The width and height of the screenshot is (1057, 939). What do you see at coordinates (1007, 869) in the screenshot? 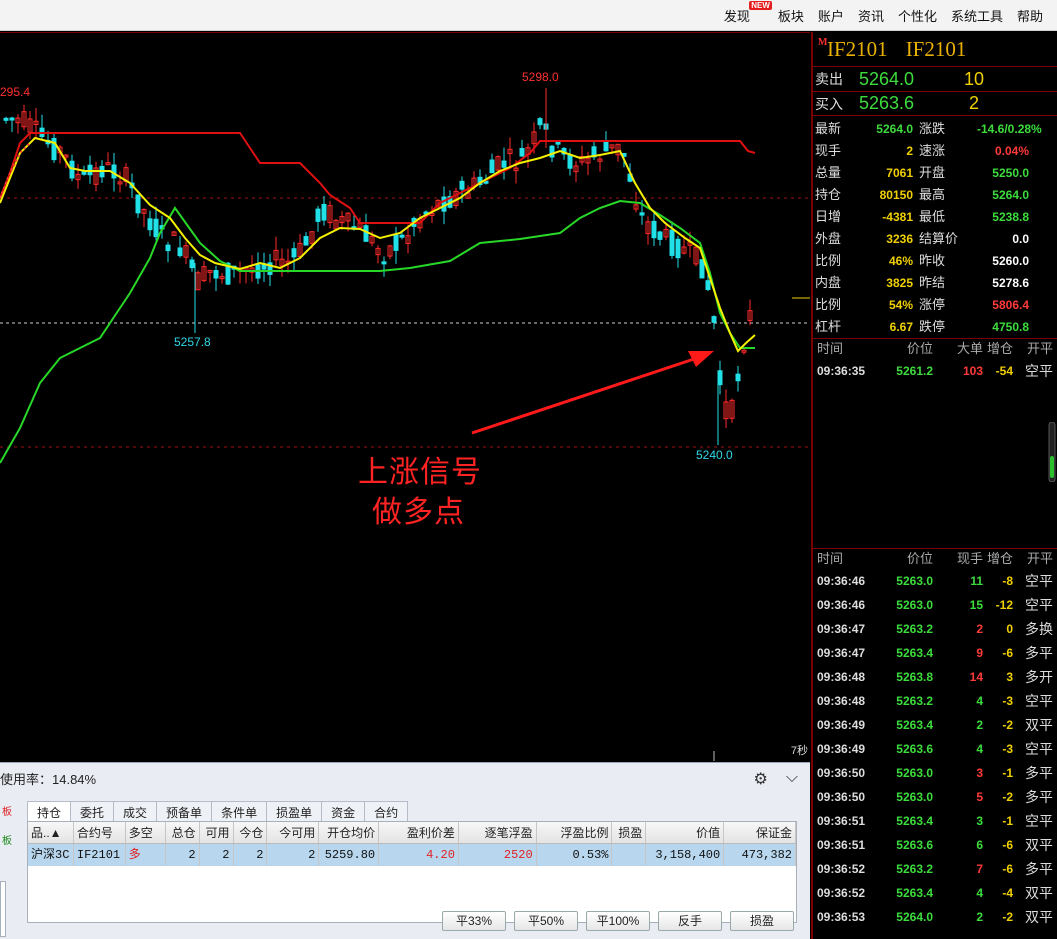
I see `tick-change: -6` at bounding box center [1007, 869].